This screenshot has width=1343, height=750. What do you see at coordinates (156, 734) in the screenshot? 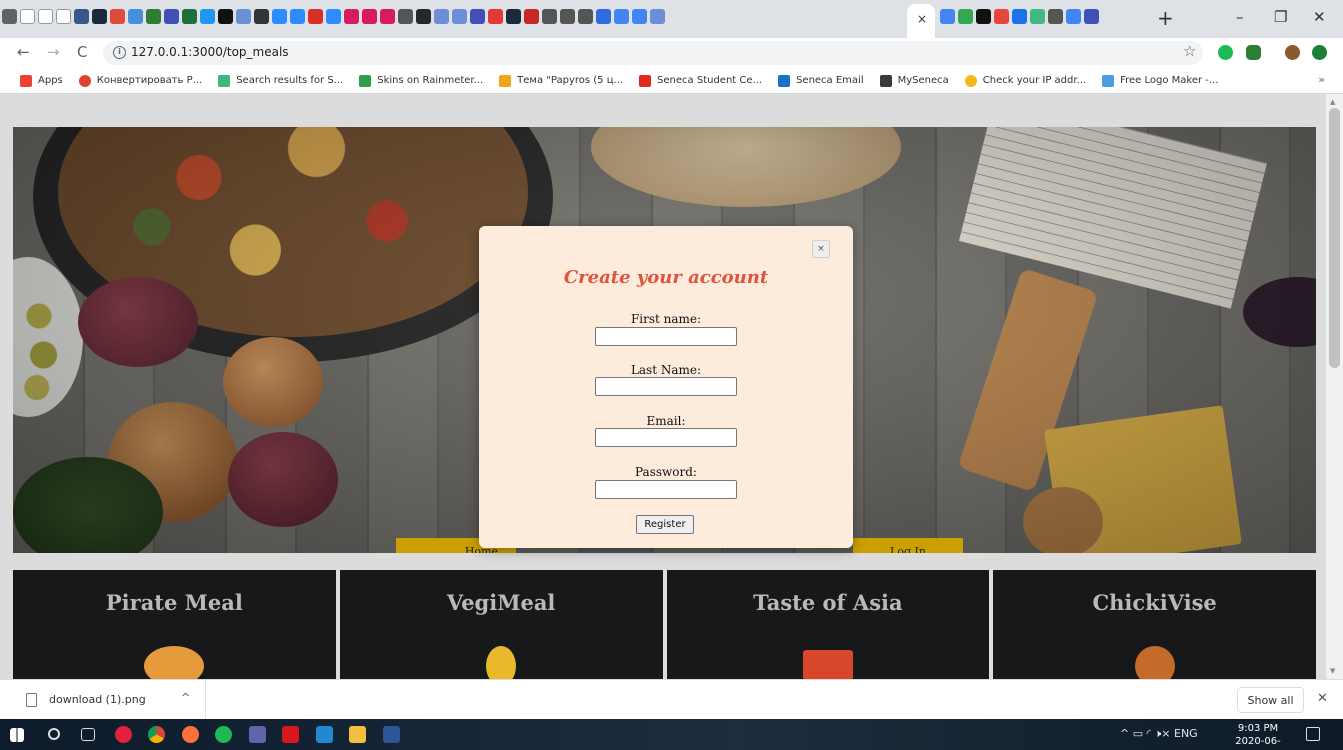
I see `chrome-icon` at bounding box center [156, 734].